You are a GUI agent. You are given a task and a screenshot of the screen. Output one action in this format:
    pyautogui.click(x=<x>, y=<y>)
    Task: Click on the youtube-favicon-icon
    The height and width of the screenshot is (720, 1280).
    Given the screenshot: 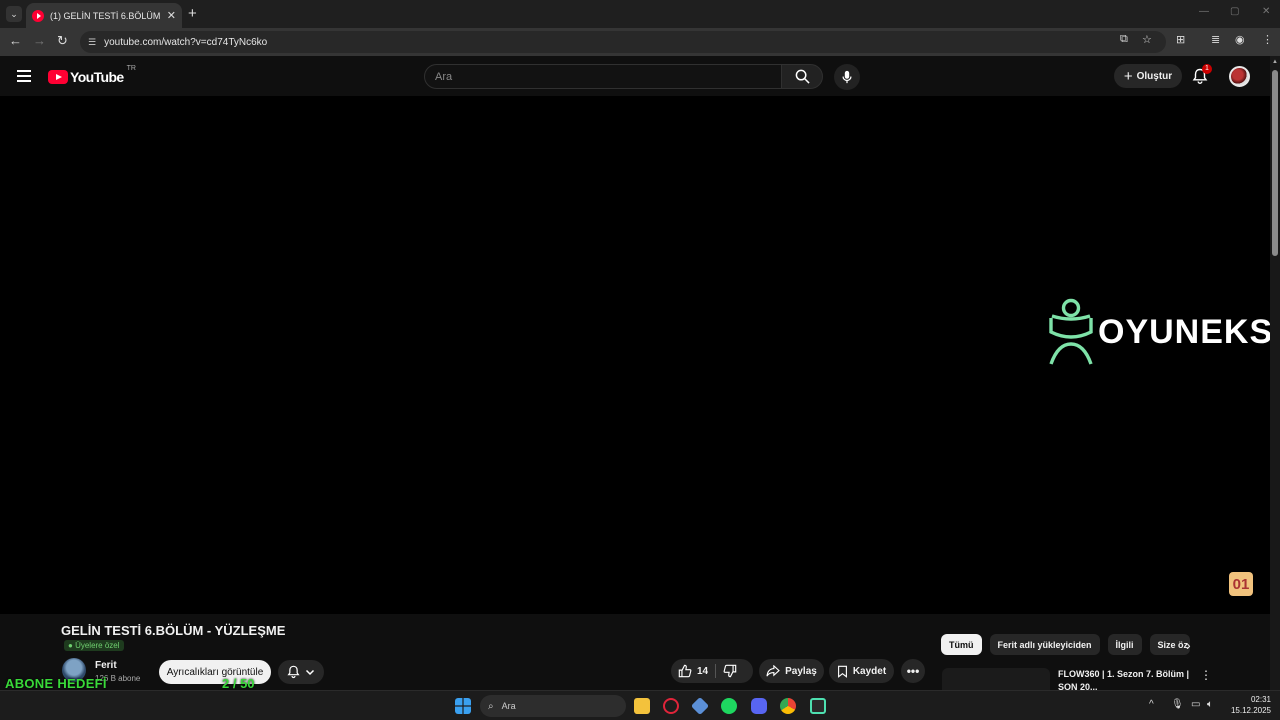 What is the action you would take?
    pyautogui.click(x=38, y=15)
    